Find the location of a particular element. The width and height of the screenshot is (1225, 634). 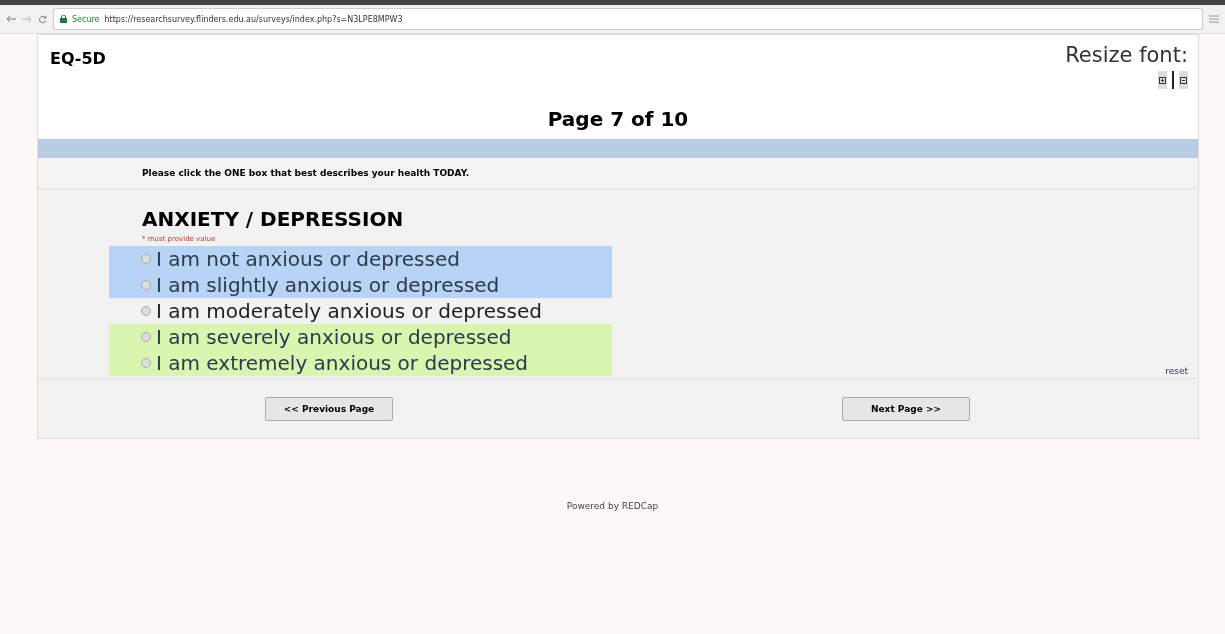

previous-page-button: << Previous Page is located at coordinates (329, 408).